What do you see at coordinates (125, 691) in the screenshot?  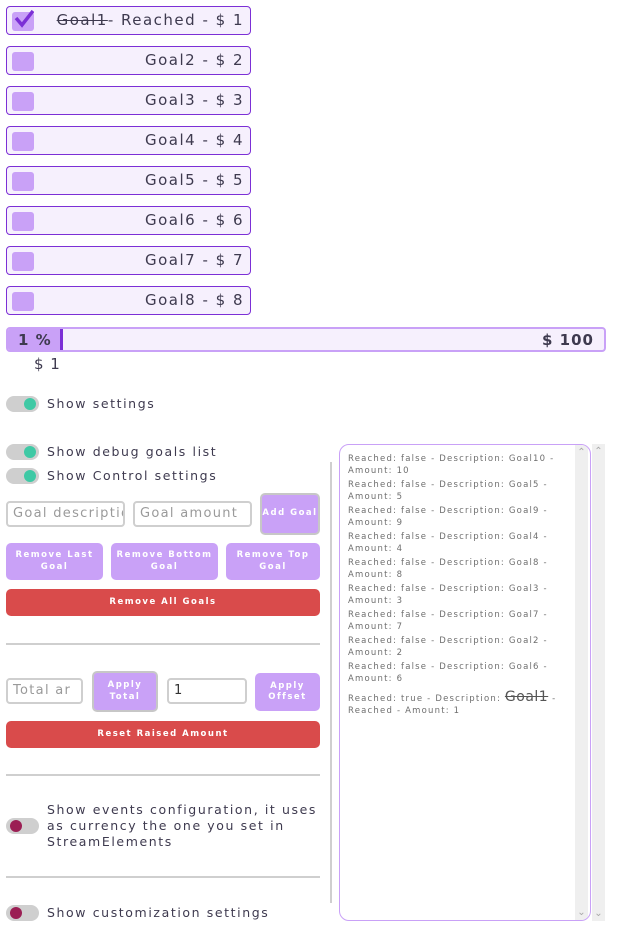 I see `apply-total-button: Apply Total` at bounding box center [125, 691].